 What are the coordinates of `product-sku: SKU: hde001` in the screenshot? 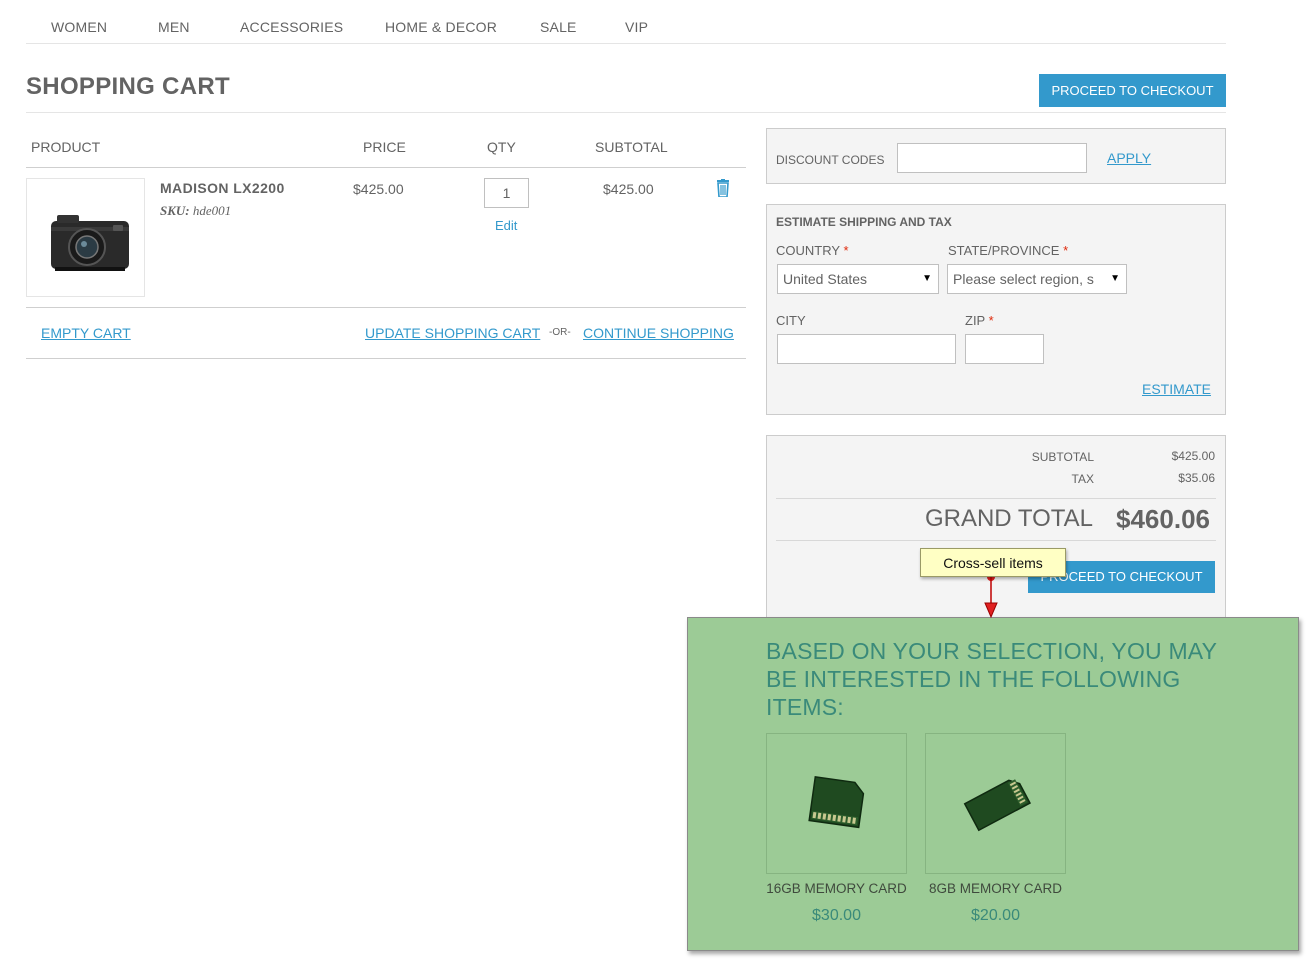 It's located at (195, 211).